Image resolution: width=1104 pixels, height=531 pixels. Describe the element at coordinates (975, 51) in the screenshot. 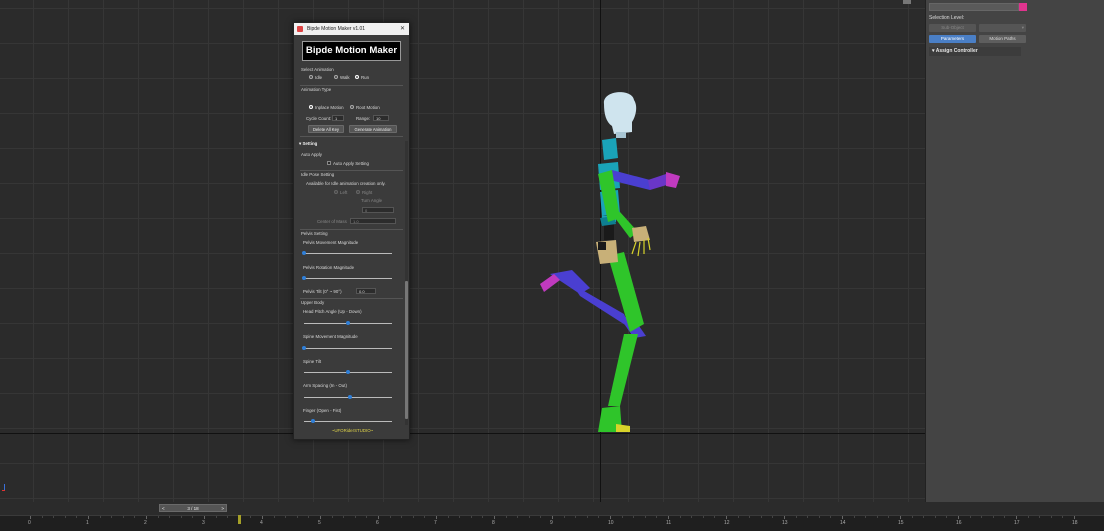

I see `assign-controller-rollout: ▾ Assign Controller` at that location.